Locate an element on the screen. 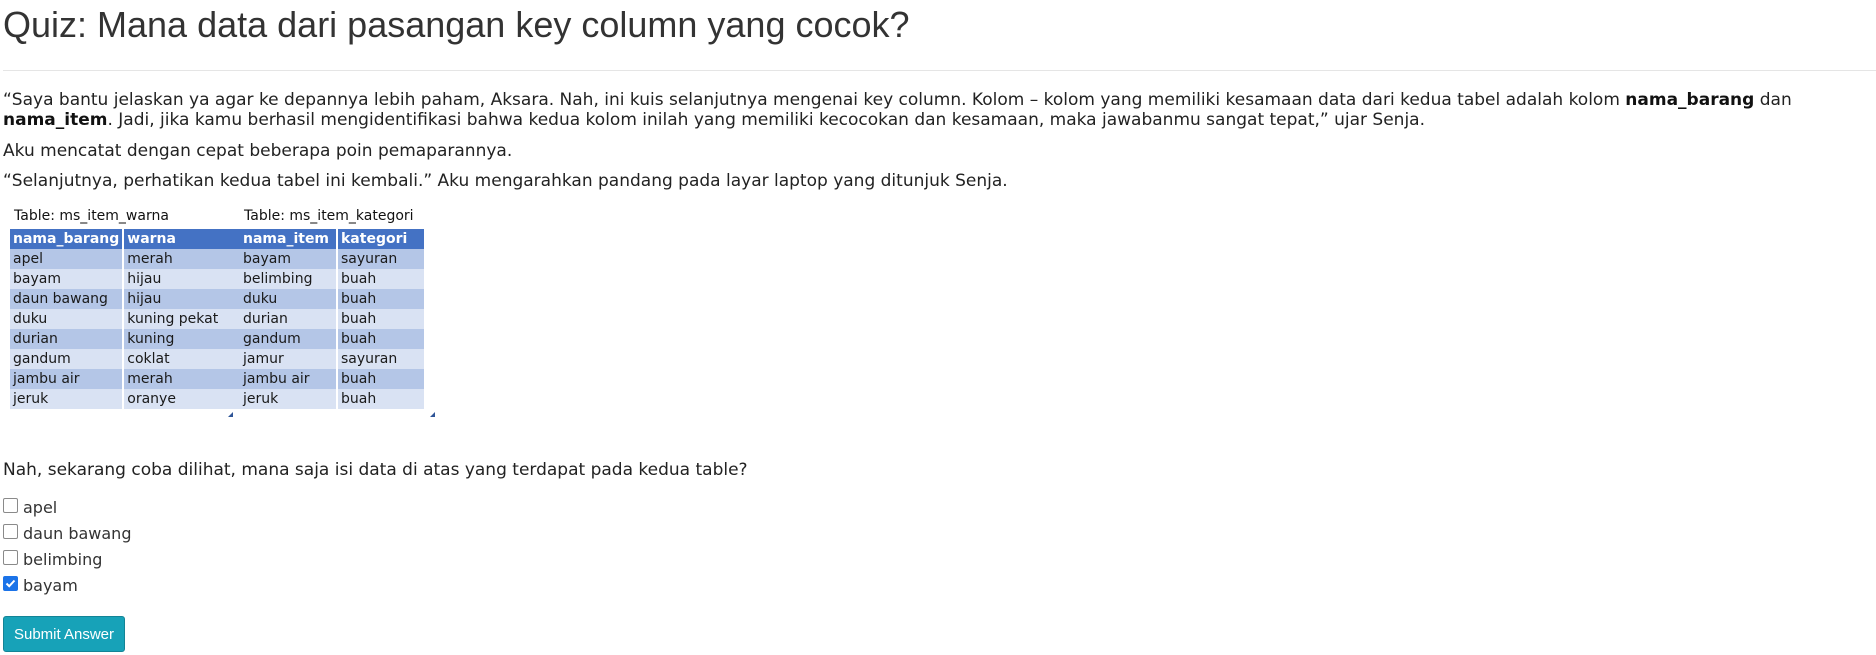  table-row: bayam sayuran is located at coordinates (333, 259).